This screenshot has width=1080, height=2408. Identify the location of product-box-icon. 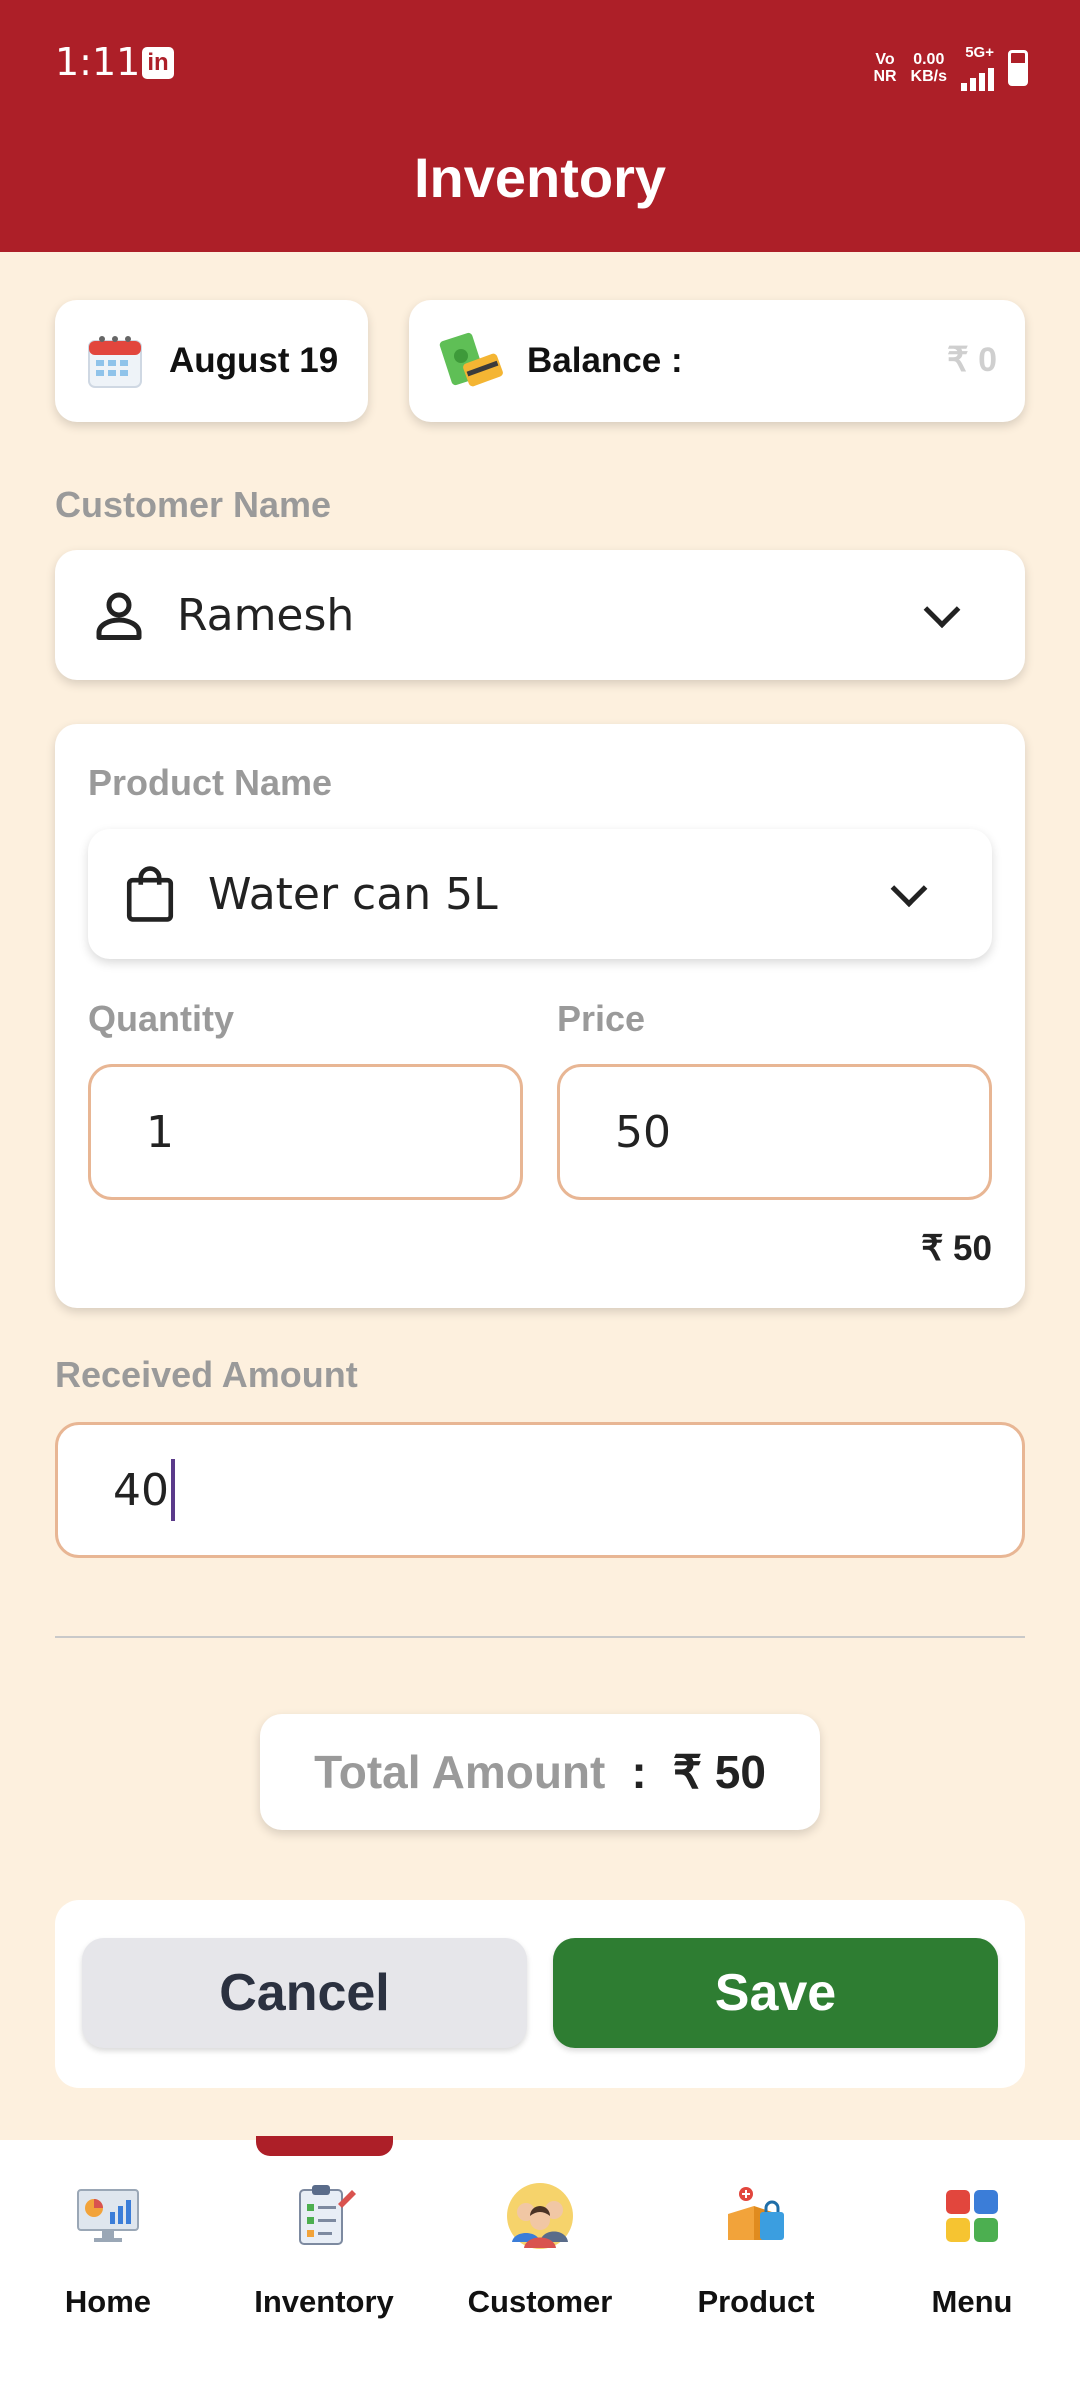
(756, 2213).